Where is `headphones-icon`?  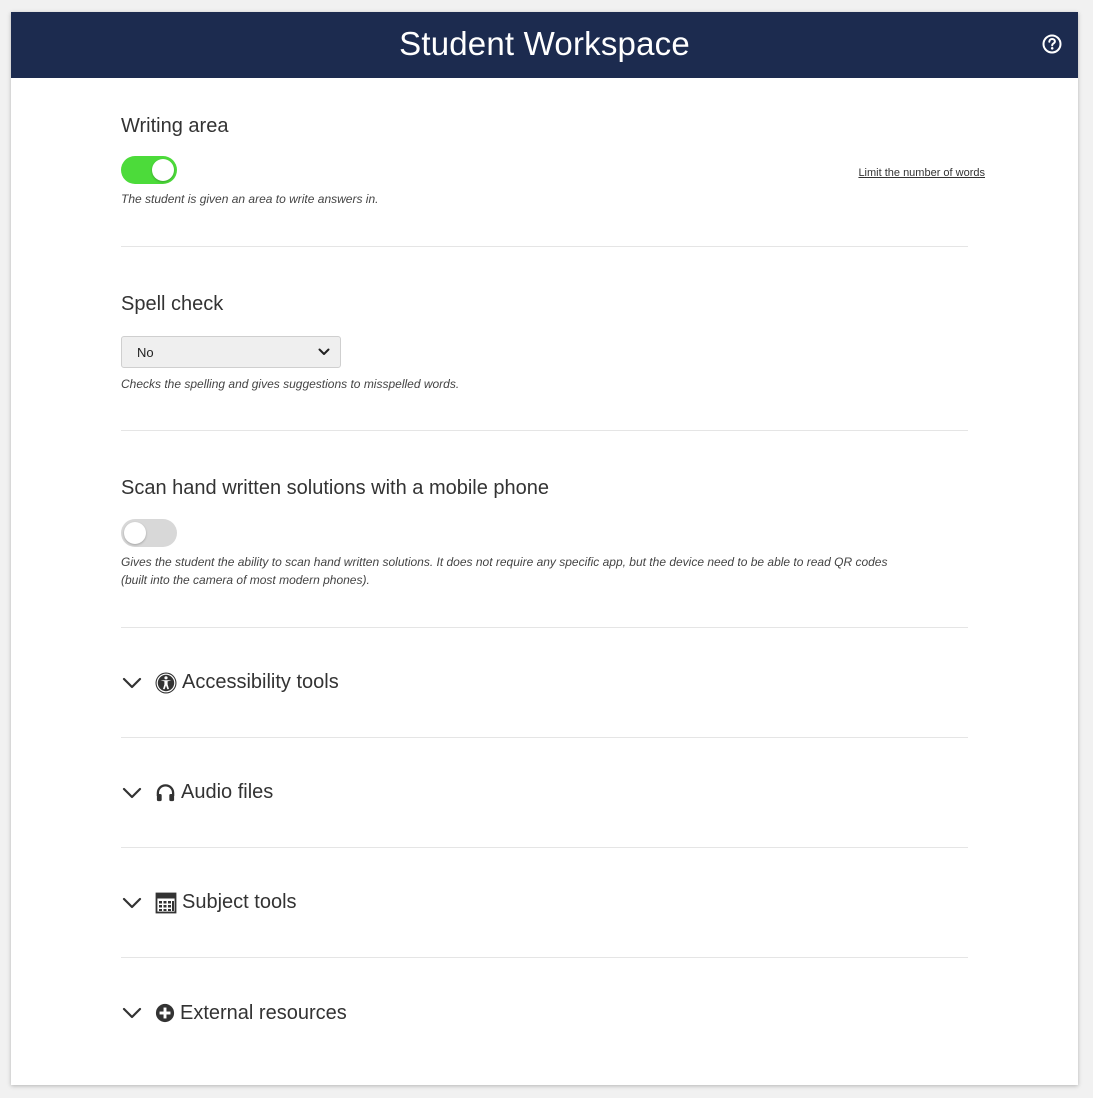 headphones-icon is located at coordinates (165, 792).